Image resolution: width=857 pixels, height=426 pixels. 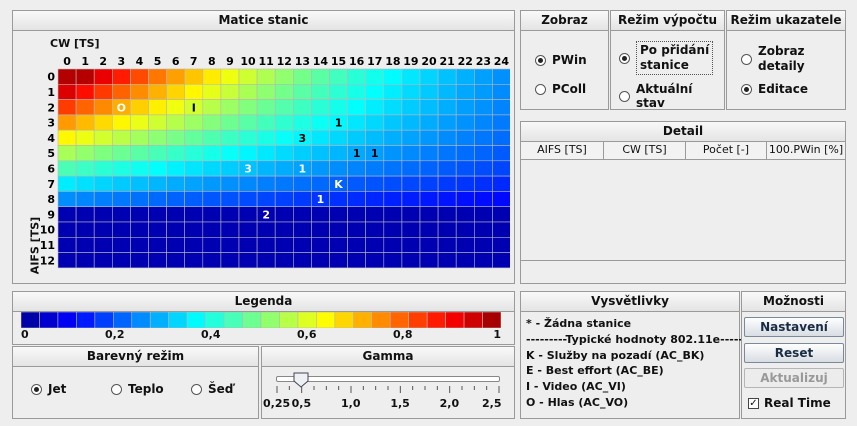 What do you see at coordinates (48, 389) in the screenshot?
I see `radio-jet: Jet` at bounding box center [48, 389].